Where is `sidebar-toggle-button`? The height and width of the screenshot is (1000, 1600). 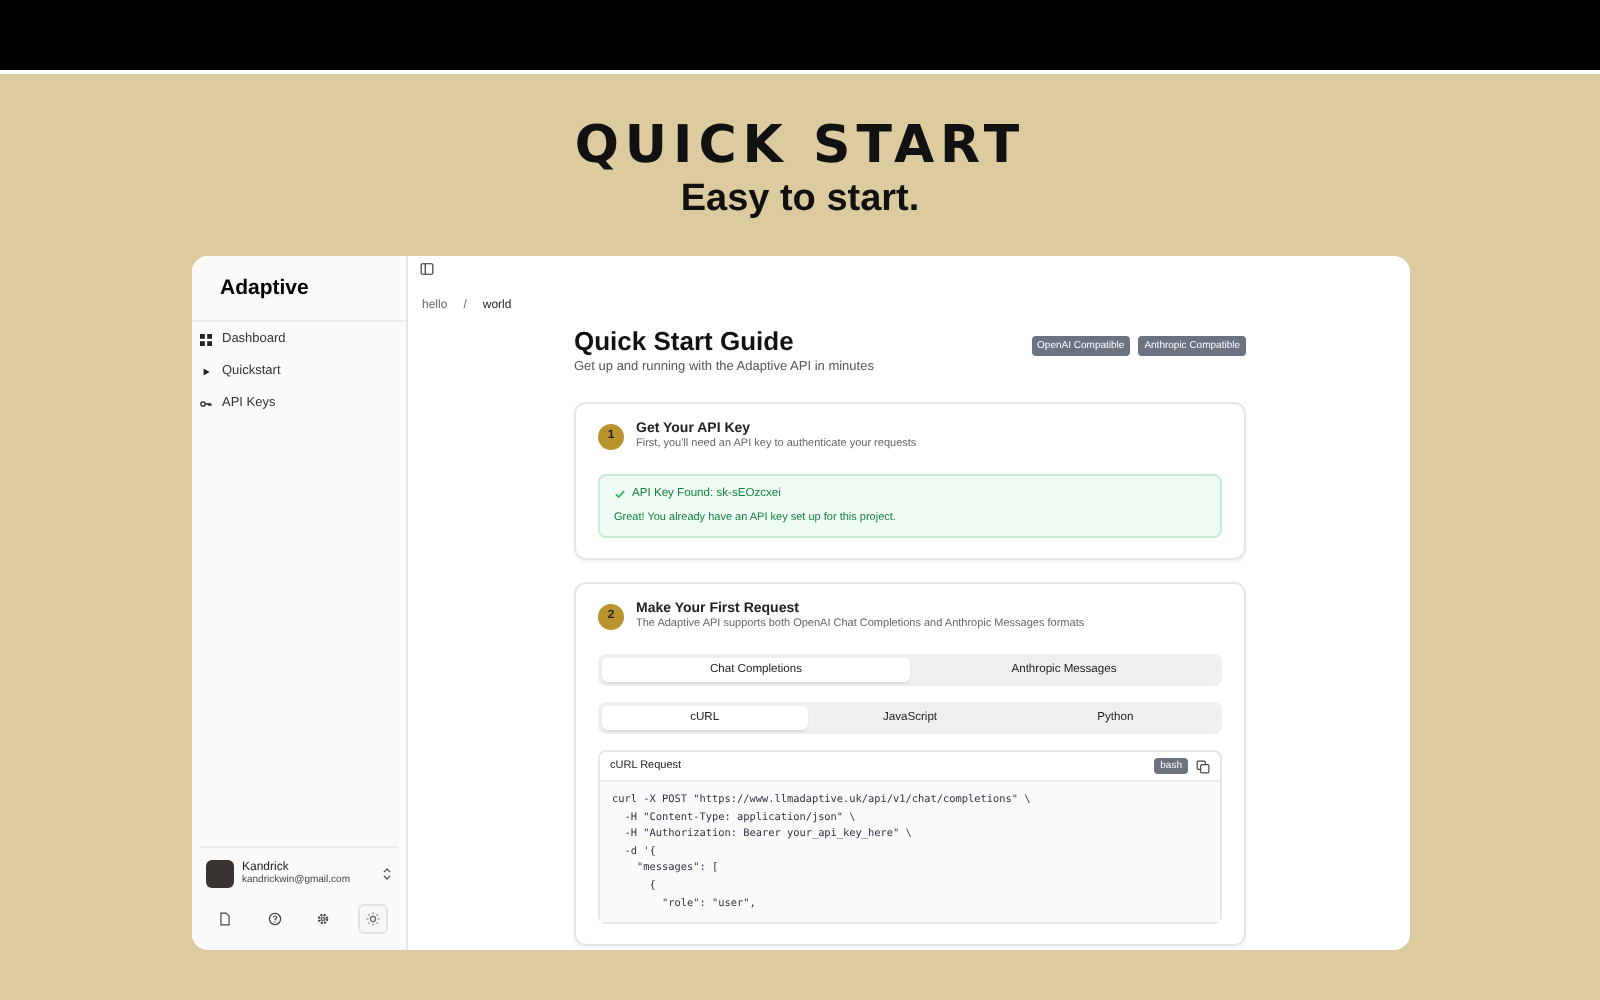
sidebar-toggle-button is located at coordinates (427, 269).